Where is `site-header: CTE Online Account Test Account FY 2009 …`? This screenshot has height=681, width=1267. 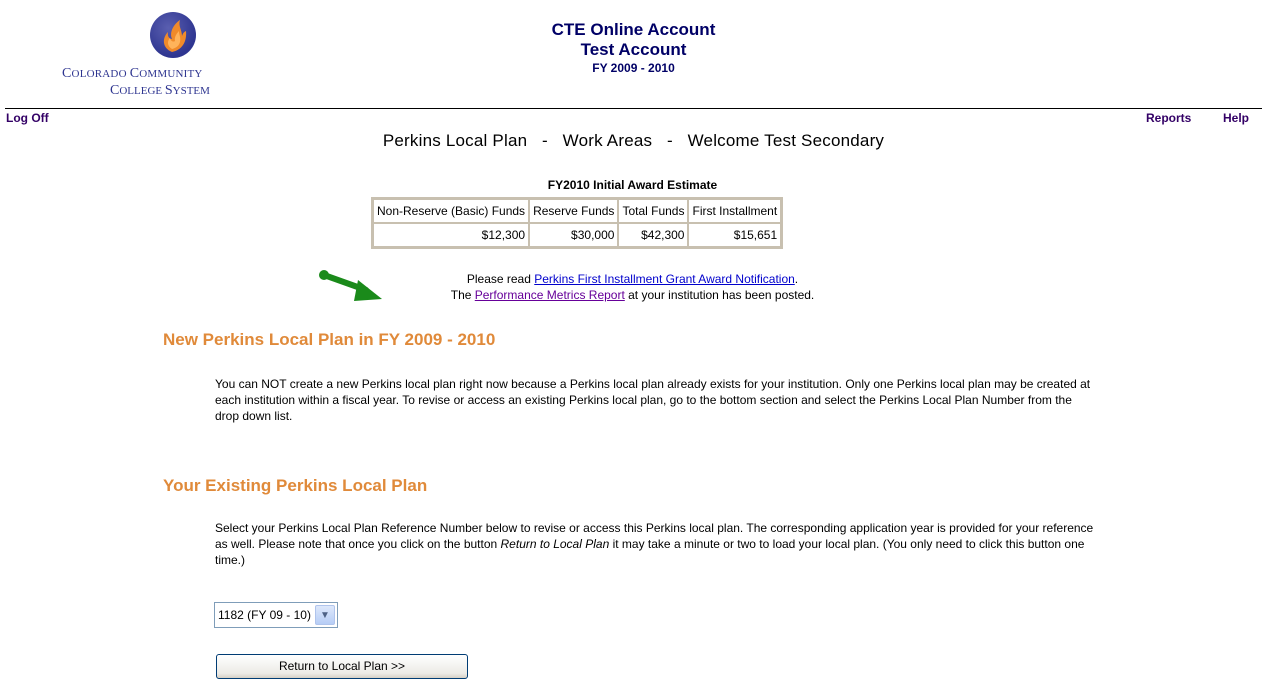
site-header: CTE Online Account Test Account FY 2009 … is located at coordinates (633, 48).